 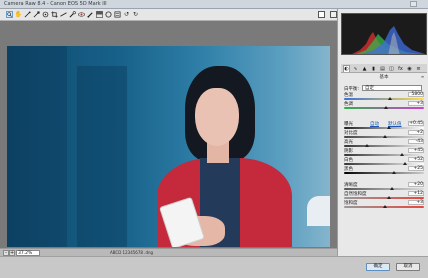 What do you see at coordinates (214, 4) in the screenshot?
I see `title-bar: Camera Raw 8.4 - Canon EOS 5D Mark III` at bounding box center [214, 4].